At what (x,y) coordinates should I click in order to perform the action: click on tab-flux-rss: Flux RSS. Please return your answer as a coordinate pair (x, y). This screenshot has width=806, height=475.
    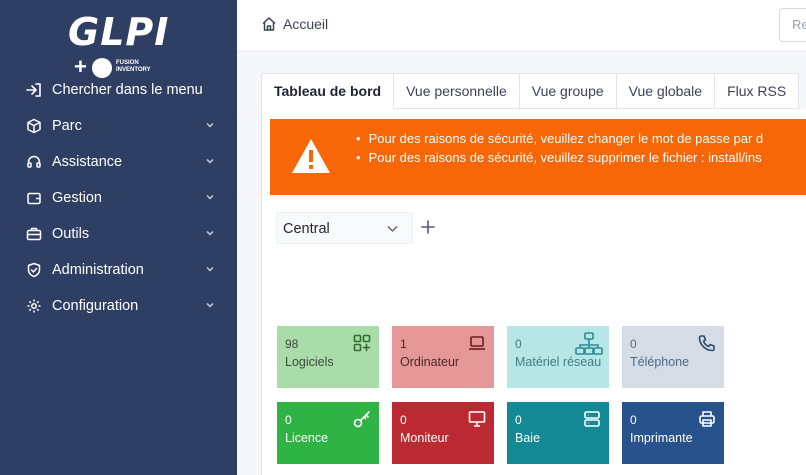
    Looking at the image, I should click on (757, 91).